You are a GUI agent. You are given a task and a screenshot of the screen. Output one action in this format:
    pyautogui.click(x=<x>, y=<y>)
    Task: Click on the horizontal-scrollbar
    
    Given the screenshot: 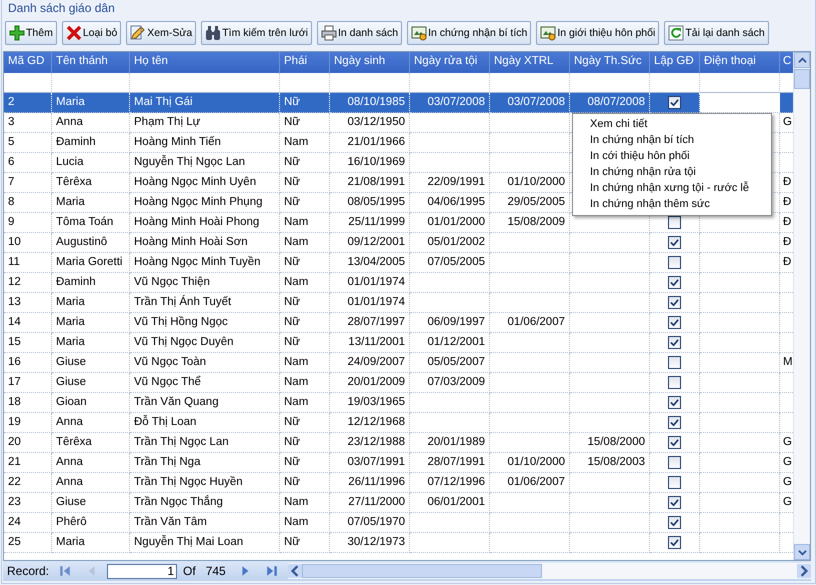 What is the action you would take?
    pyautogui.click(x=549, y=571)
    